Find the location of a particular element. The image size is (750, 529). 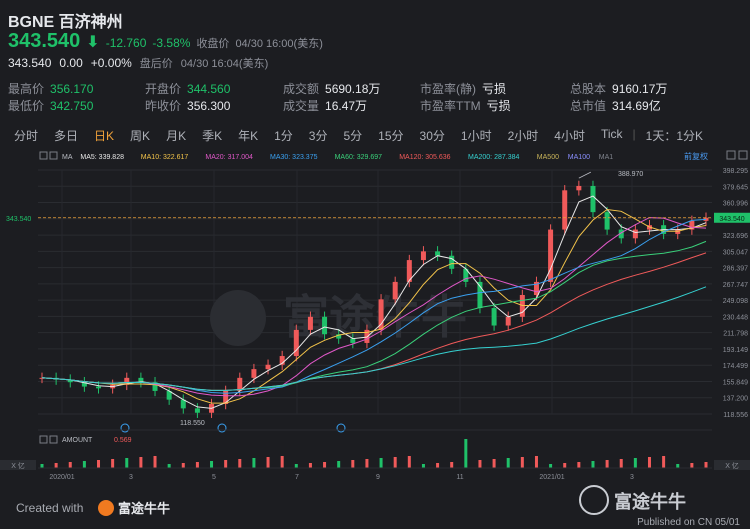

volume-toggle-icon is located at coordinates (53, 439).